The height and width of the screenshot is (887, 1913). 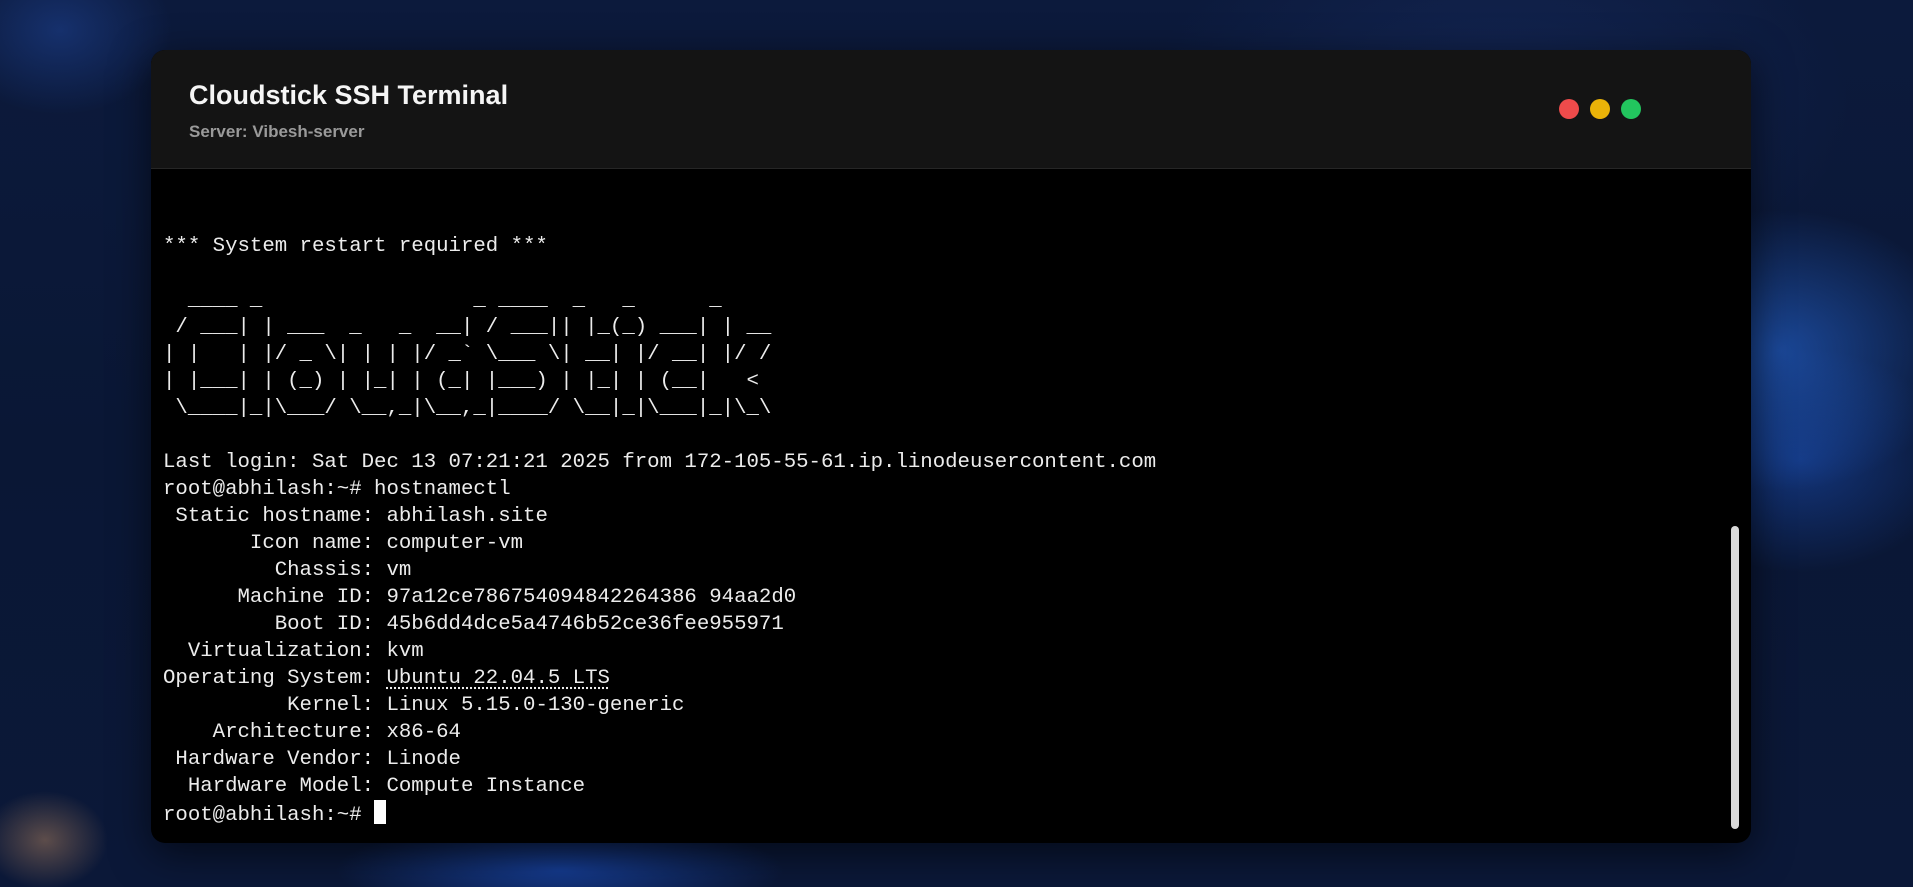 What do you see at coordinates (275, 651) in the screenshot?
I see `info-label: Virtualization:` at bounding box center [275, 651].